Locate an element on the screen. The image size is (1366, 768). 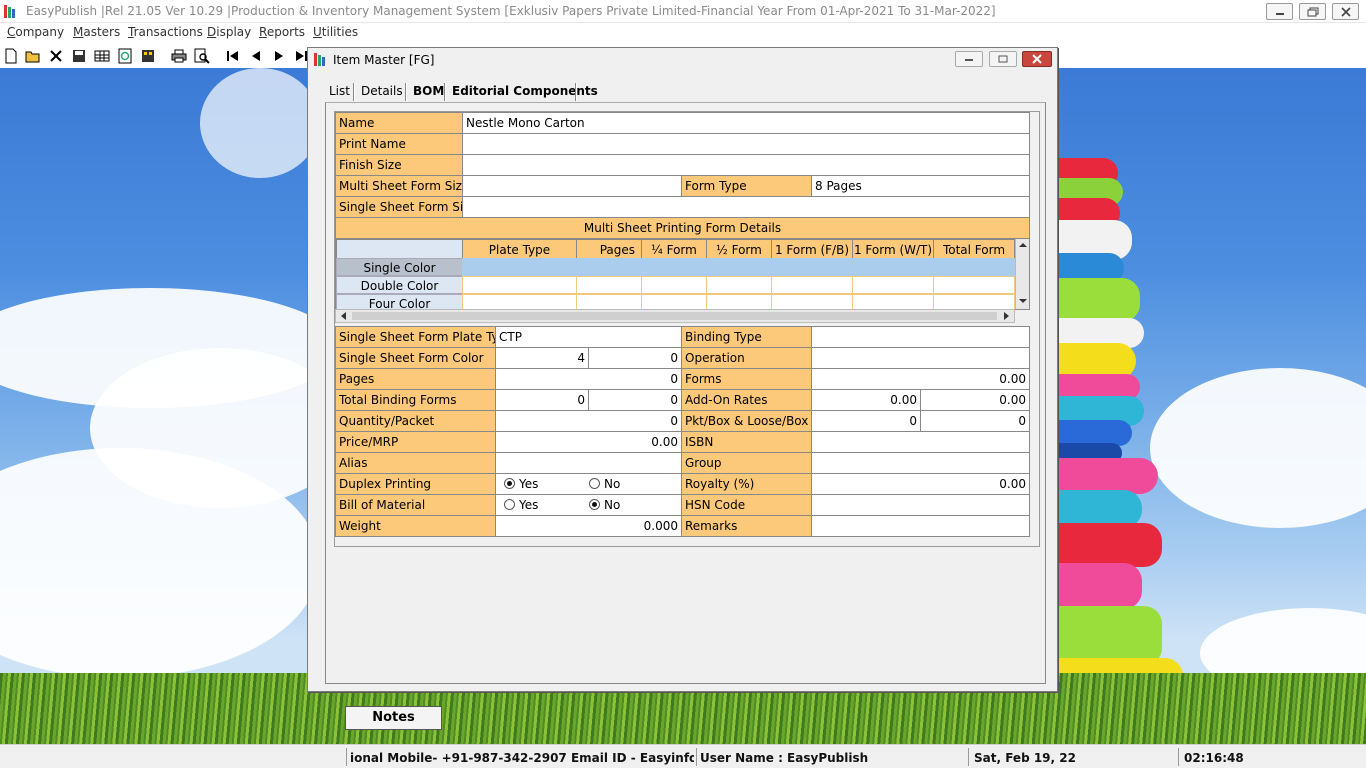
pkt-box-input-1: 0 is located at coordinates (866, 421).